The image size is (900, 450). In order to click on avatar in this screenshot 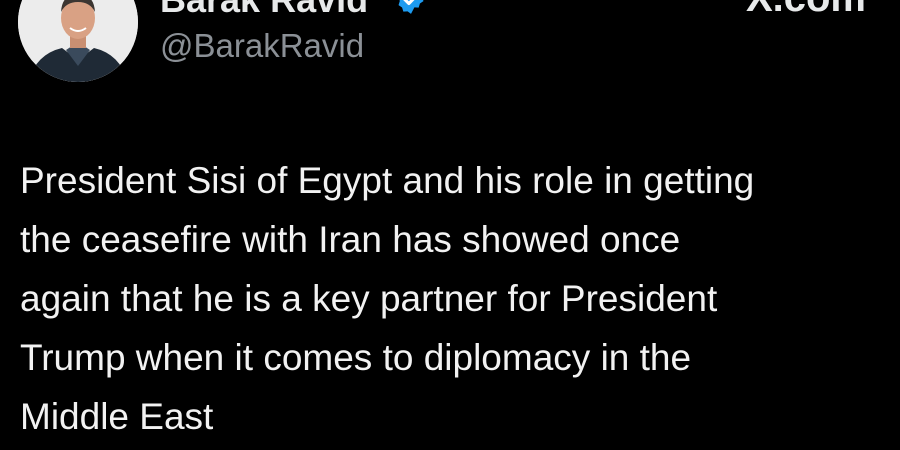, I will do `click(78, 41)`.